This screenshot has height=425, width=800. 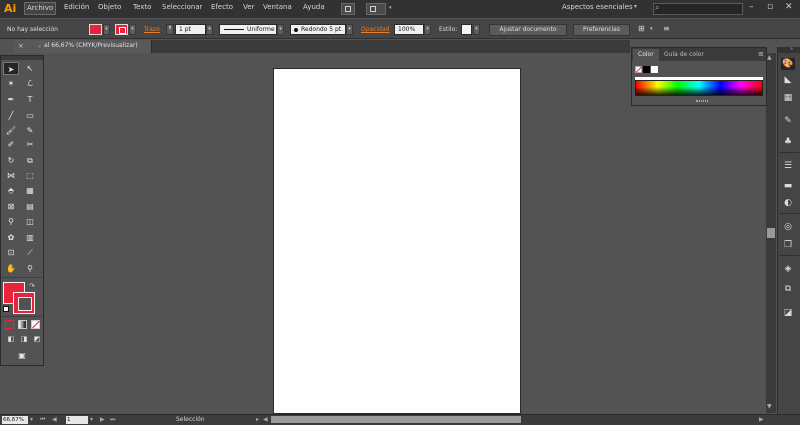 What do you see at coordinates (24, 303) in the screenshot?
I see `stroke-swatch` at bounding box center [24, 303].